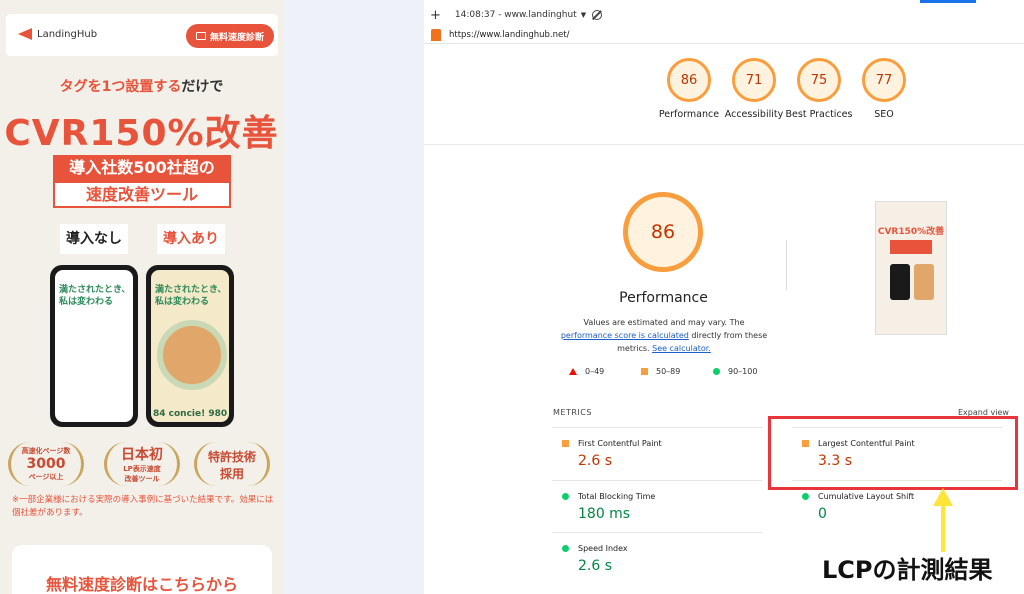 The height and width of the screenshot is (594, 1024). I want to click on logo-icon, so click(25, 34).